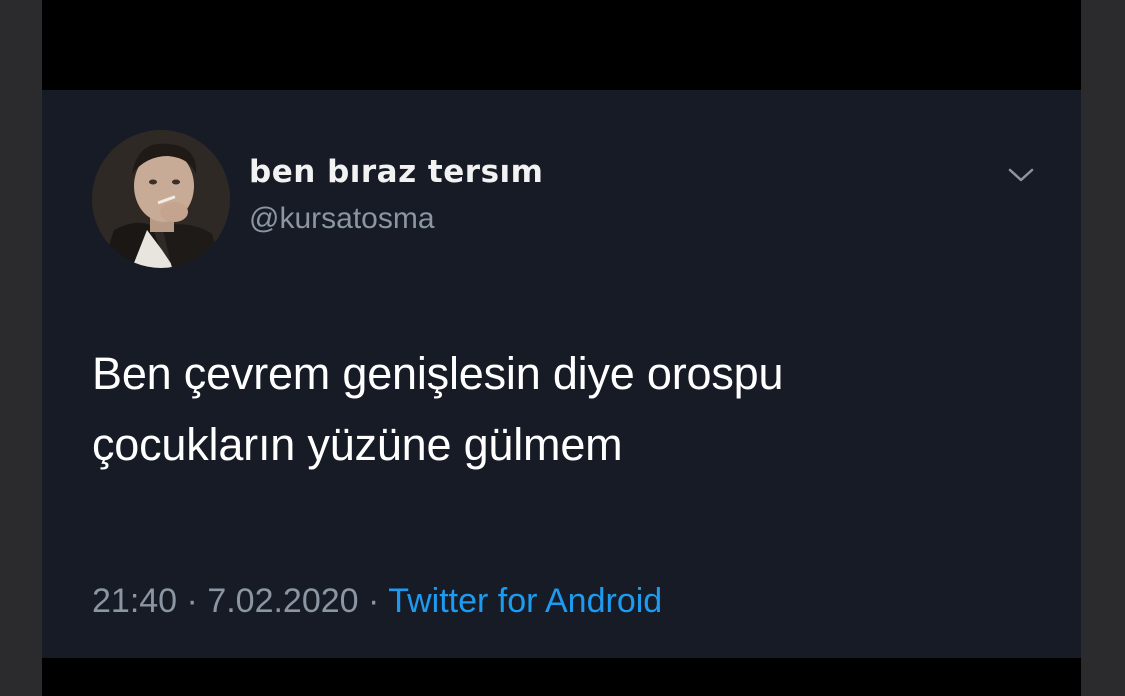 Image resolution: width=1125 pixels, height=696 pixels. What do you see at coordinates (1103, 348) in the screenshot?
I see `right-gray-border` at bounding box center [1103, 348].